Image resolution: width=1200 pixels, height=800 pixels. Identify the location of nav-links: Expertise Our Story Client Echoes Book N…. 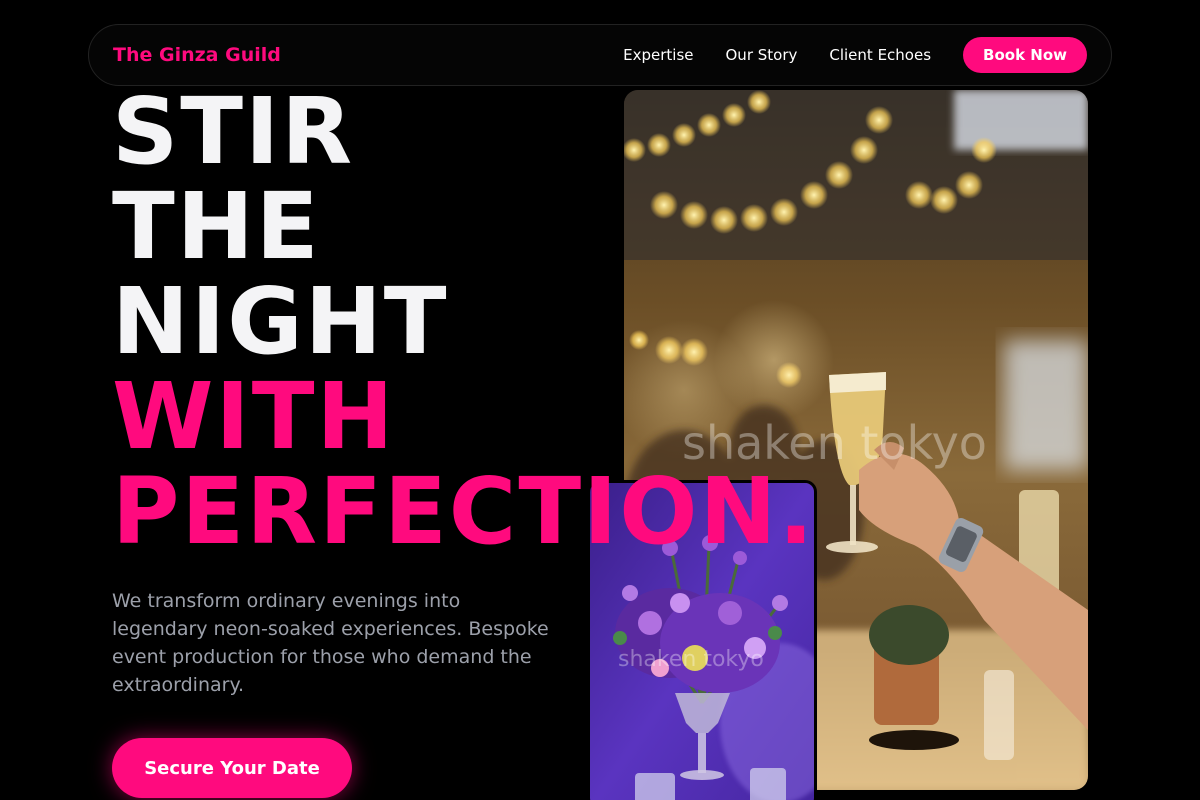
(855, 55).